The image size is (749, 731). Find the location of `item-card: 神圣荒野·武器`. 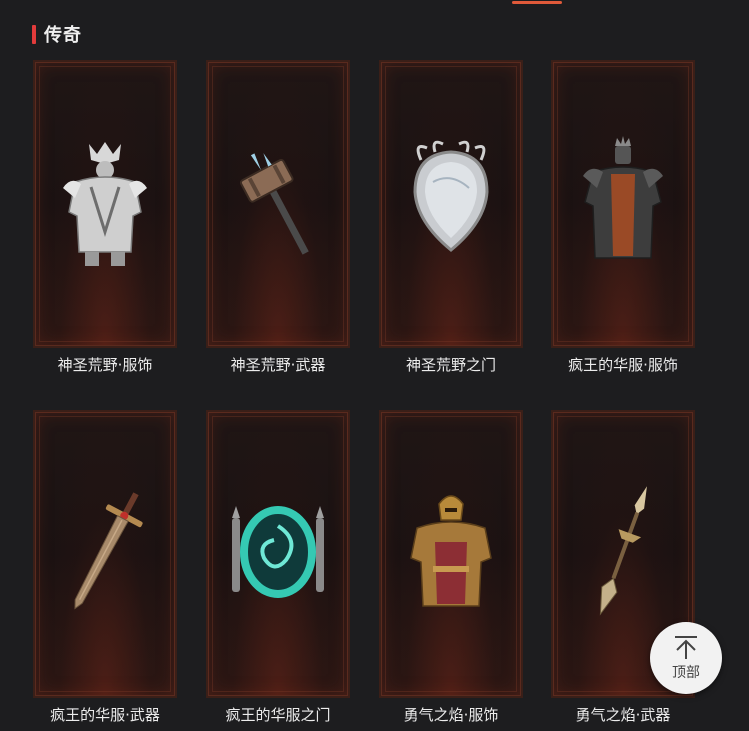

item-card: 神圣荒野·武器 is located at coordinates (278, 217).